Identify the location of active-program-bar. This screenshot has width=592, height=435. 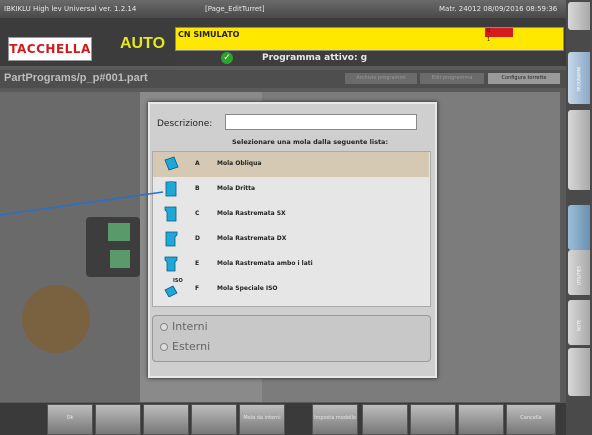
(368, 58).